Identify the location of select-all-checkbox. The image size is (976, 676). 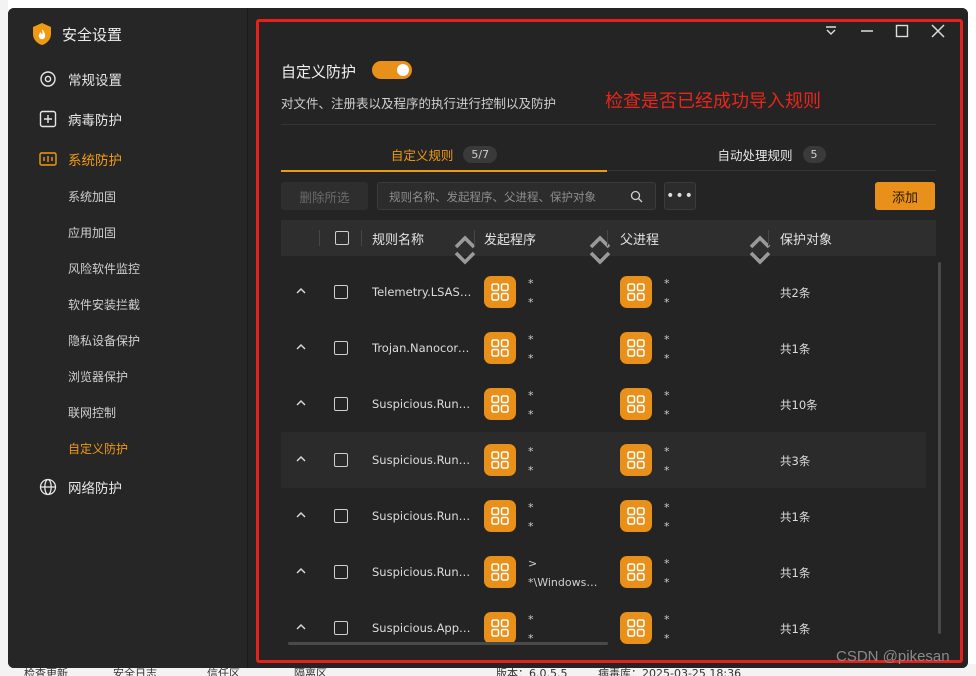
(342, 238).